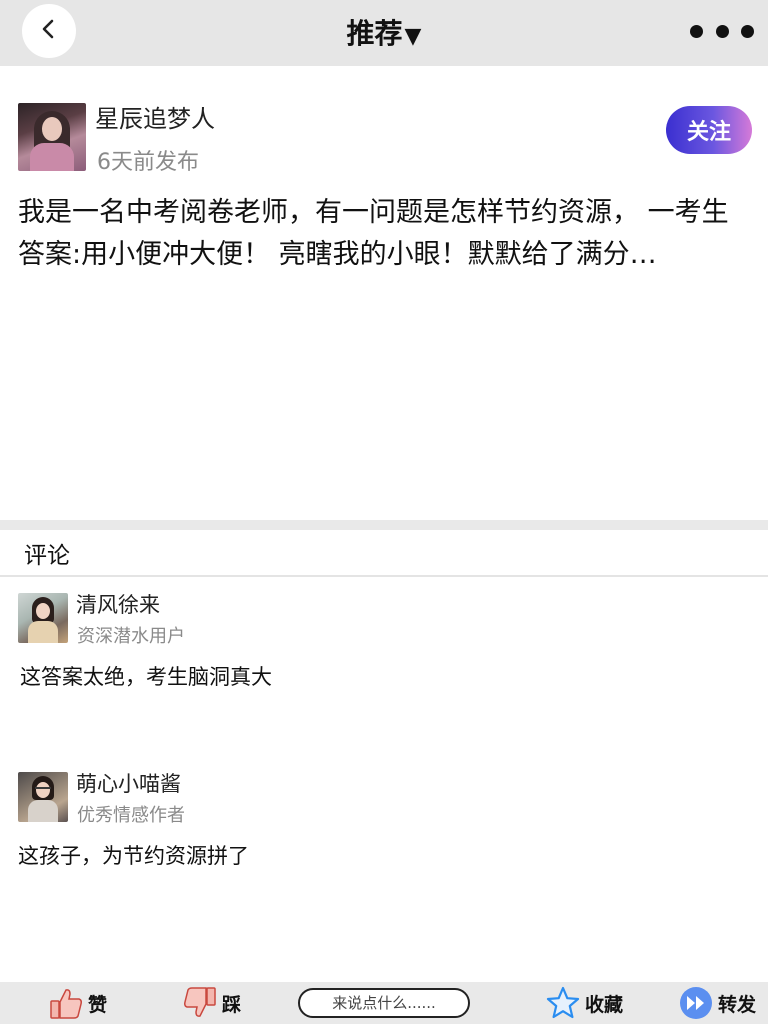 The width and height of the screenshot is (768, 1024). I want to click on dislike-button: 踩, so click(211, 1003).